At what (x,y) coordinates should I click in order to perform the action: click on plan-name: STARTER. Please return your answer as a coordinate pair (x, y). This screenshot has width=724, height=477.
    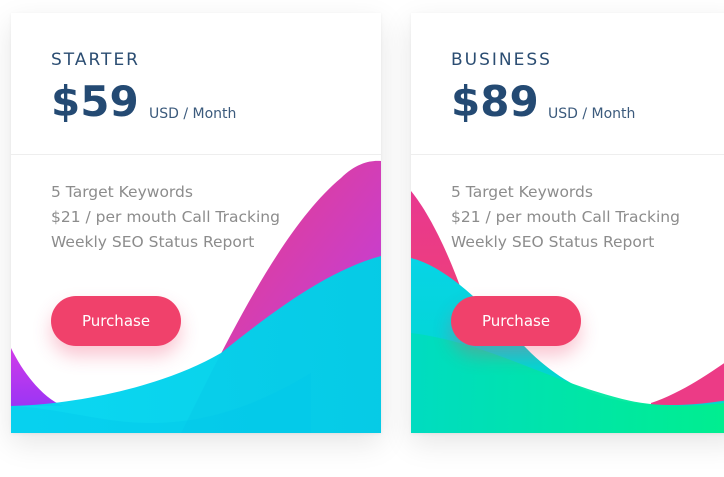
    Looking at the image, I should click on (95, 60).